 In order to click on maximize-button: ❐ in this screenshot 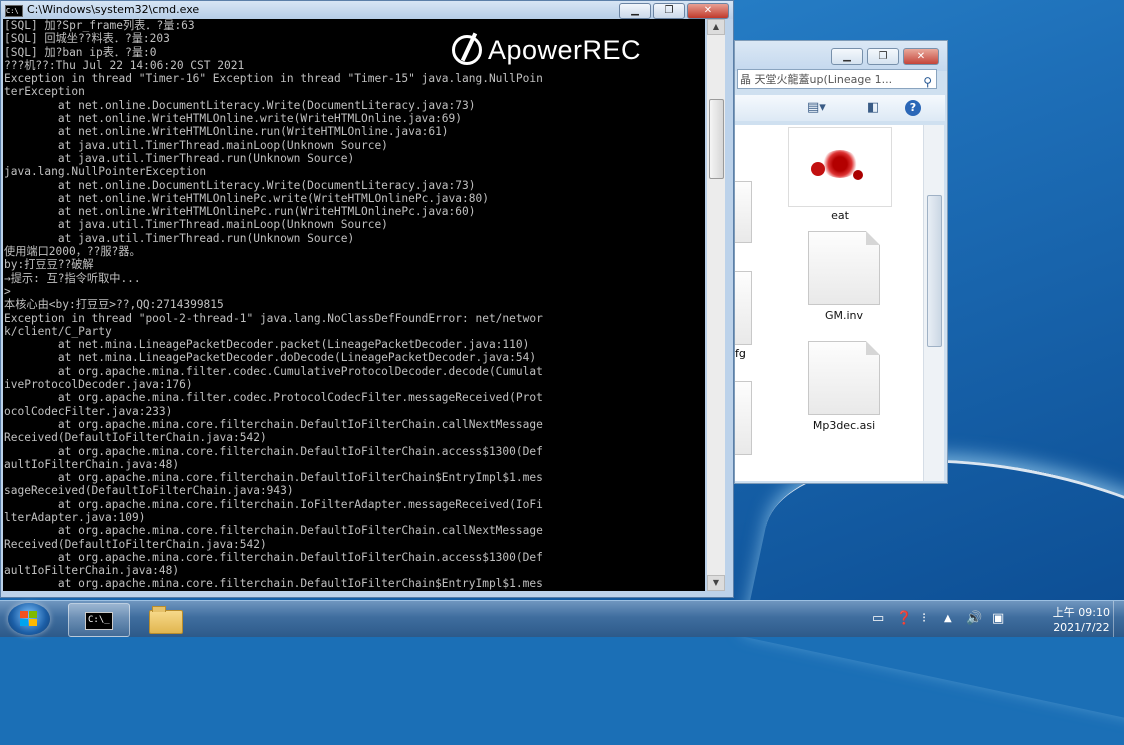, I will do `click(669, 11)`.